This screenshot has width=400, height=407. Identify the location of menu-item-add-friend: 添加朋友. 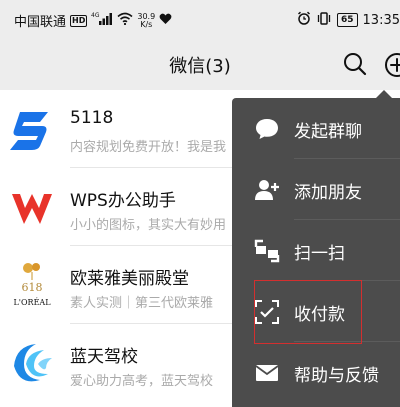
(316, 189).